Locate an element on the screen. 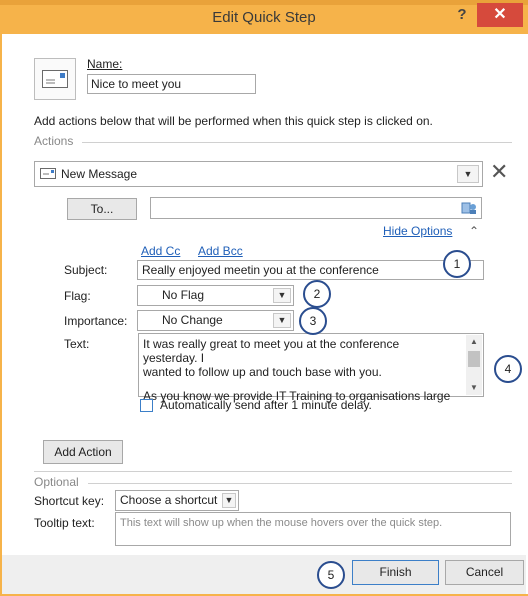  callout-marker: 5 is located at coordinates (331, 575).